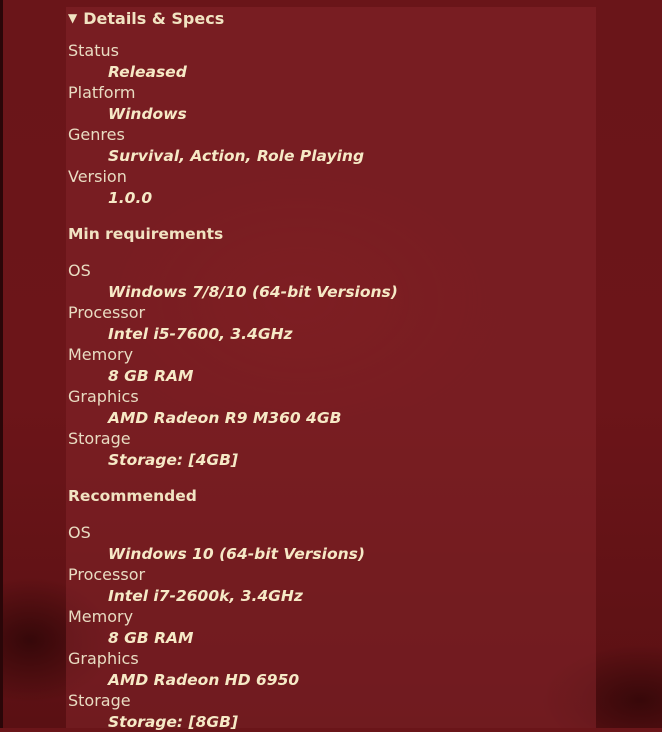 The image size is (662, 732). Describe the element at coordinates (146, 234) in the screenshot. I see `min-requirements-heading: Min requirements` at that location.